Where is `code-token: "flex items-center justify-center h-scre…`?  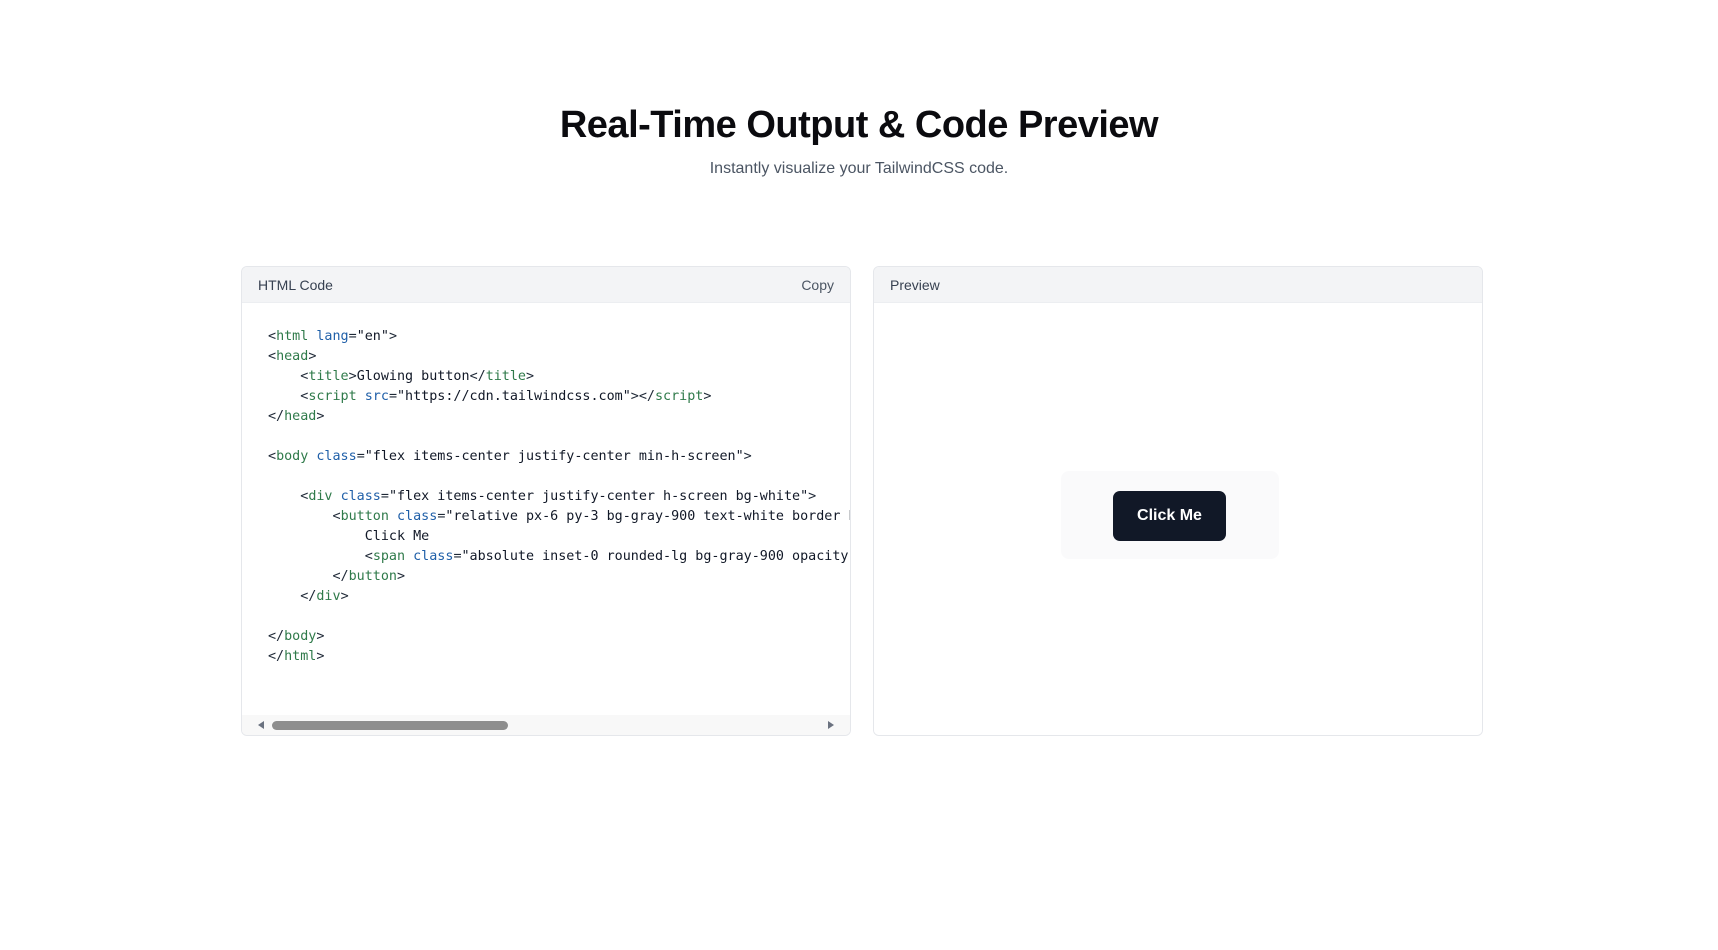 code-token: "flex items-center justify-center h-scre… is located at coordinates (598, 496).